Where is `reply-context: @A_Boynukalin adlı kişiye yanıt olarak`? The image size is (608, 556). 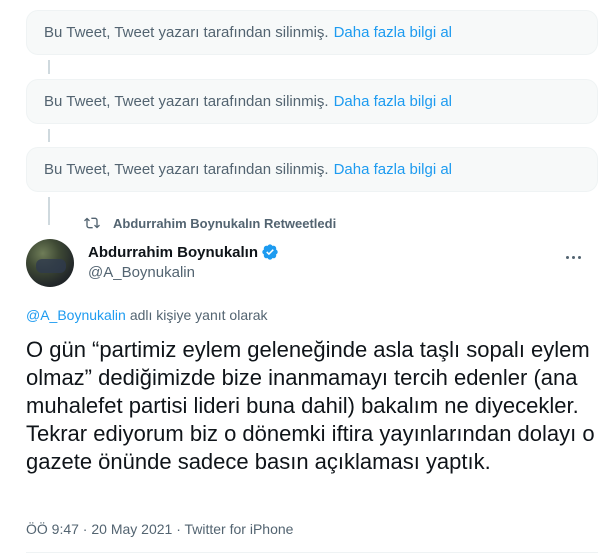
reply-context: @A_Boynukalin adlı kişiye yanıt olarak is located at coordinates (147, 315).